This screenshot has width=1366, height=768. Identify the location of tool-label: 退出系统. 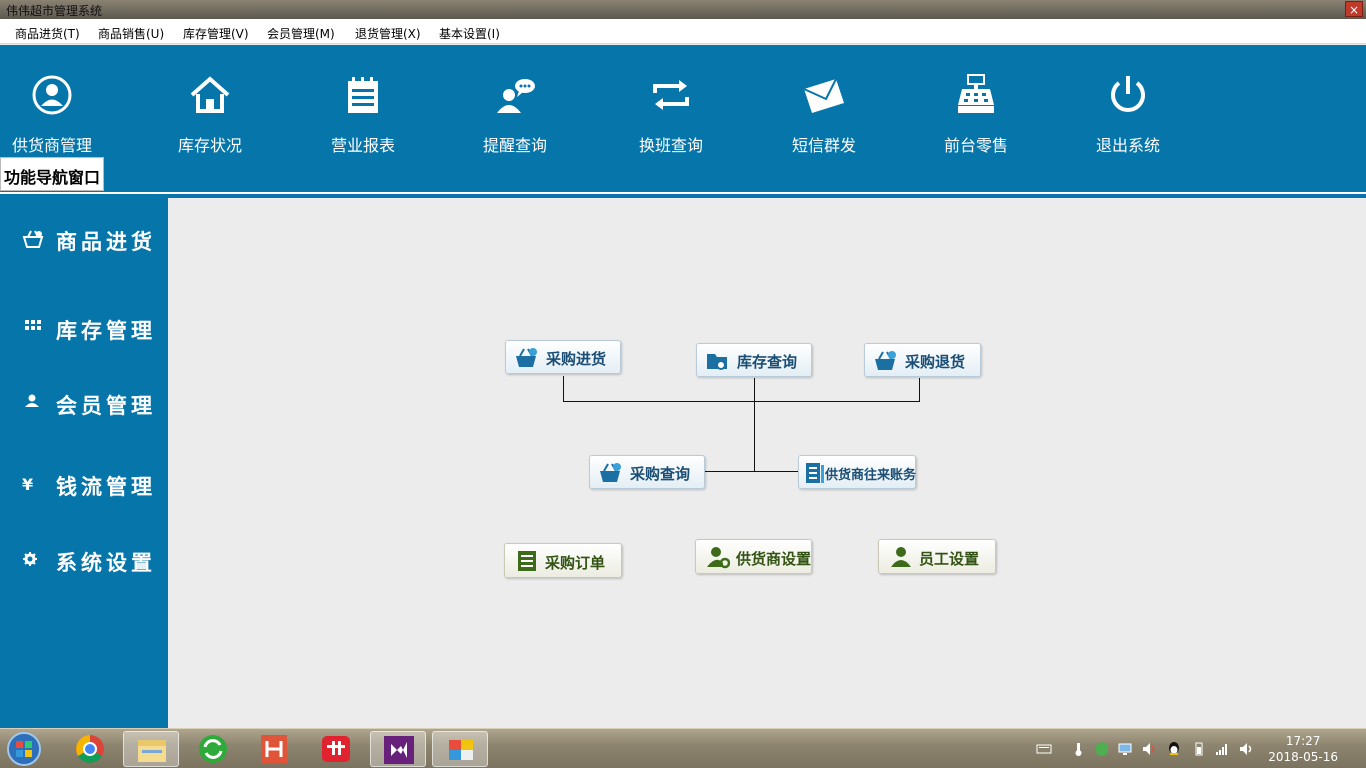
(1127, 145).